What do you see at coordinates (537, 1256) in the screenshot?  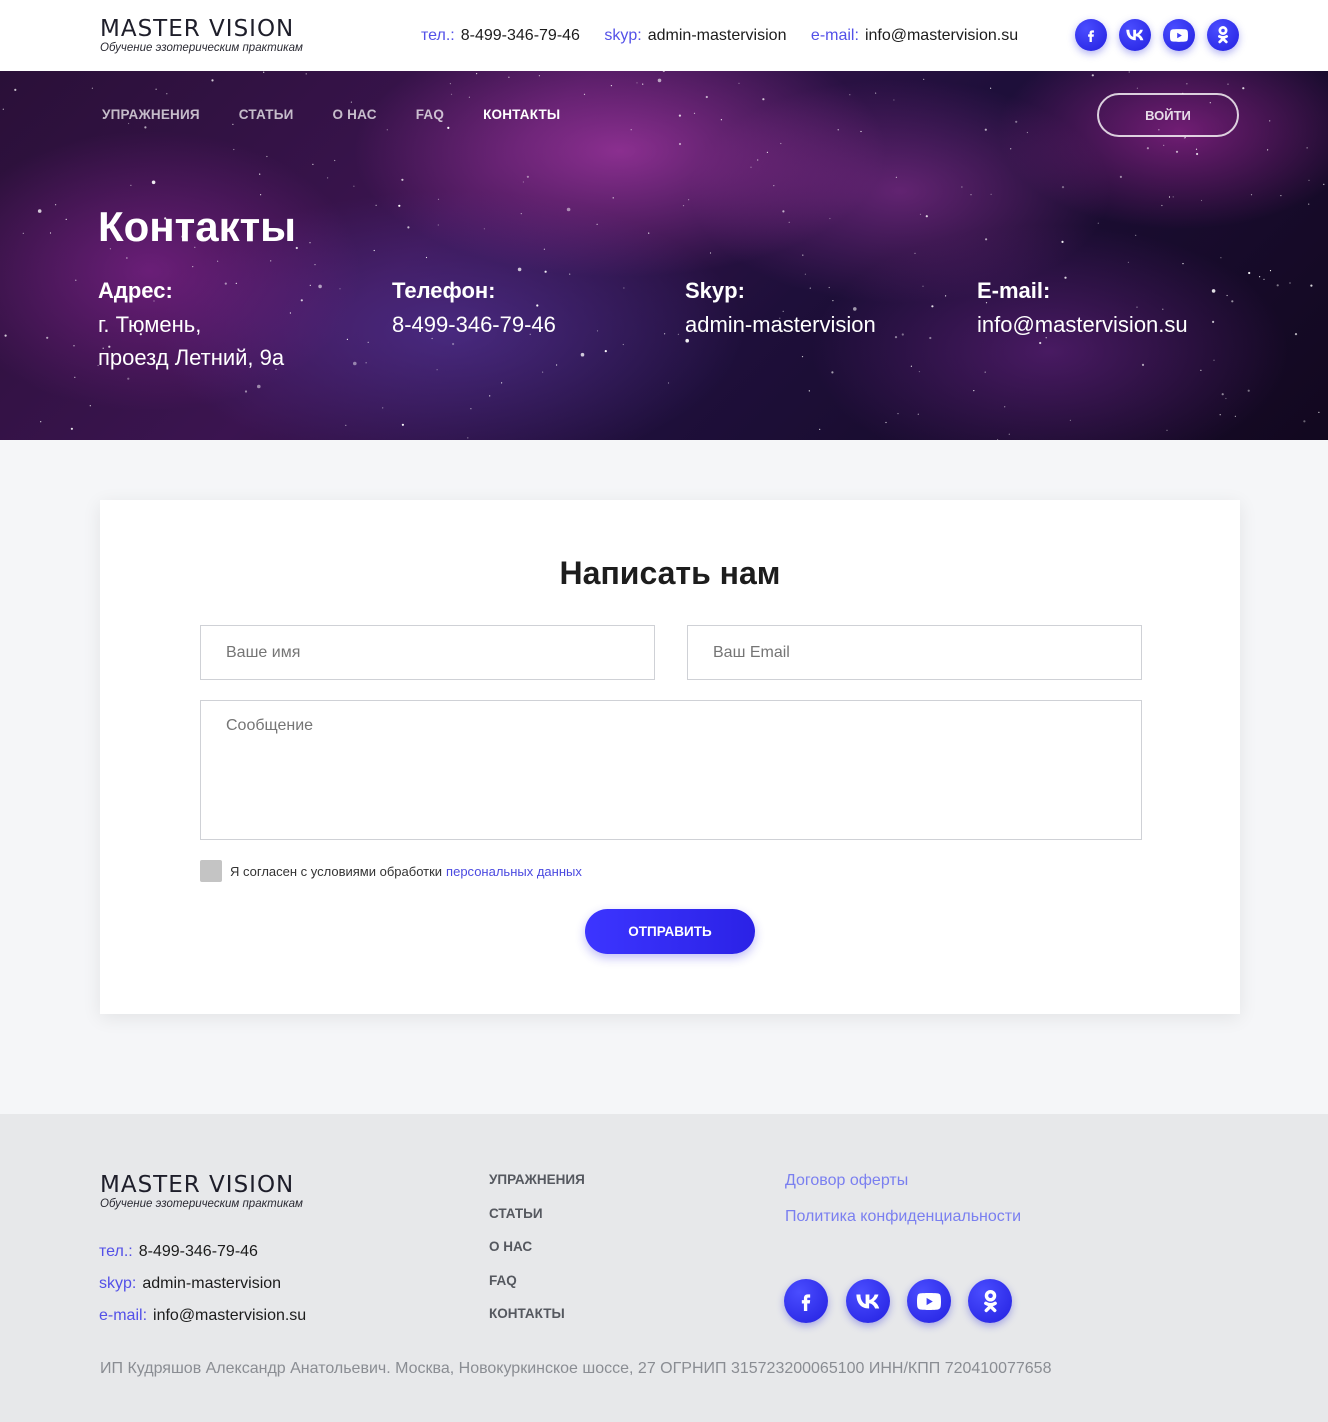 I see `footer-nav-about: О НАС` at bounding box center [537, 1256].